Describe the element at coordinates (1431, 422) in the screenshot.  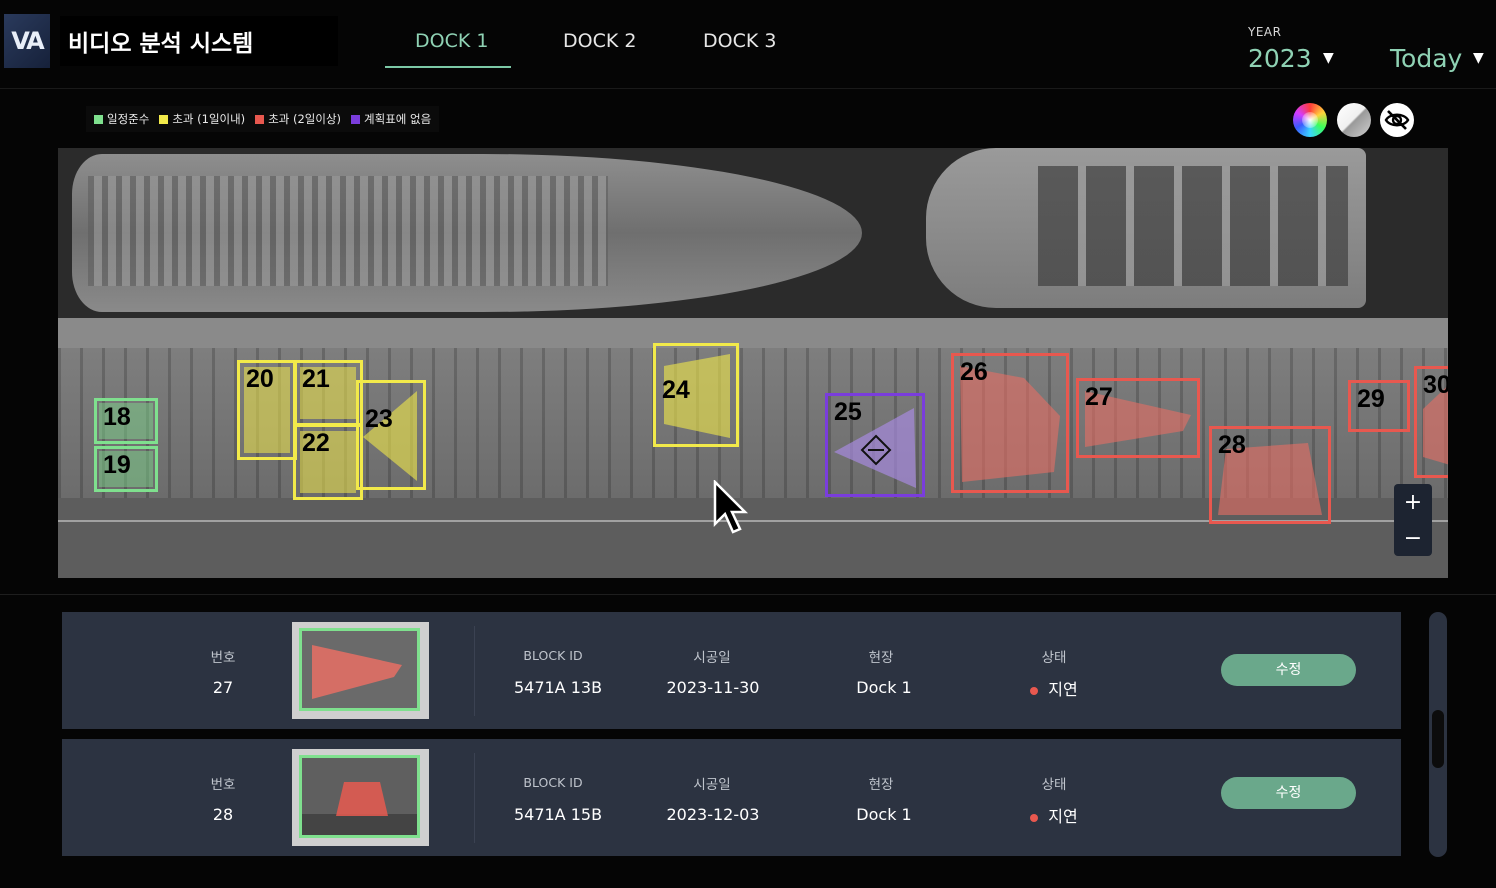
I see `block-box-30: 30` at that location.